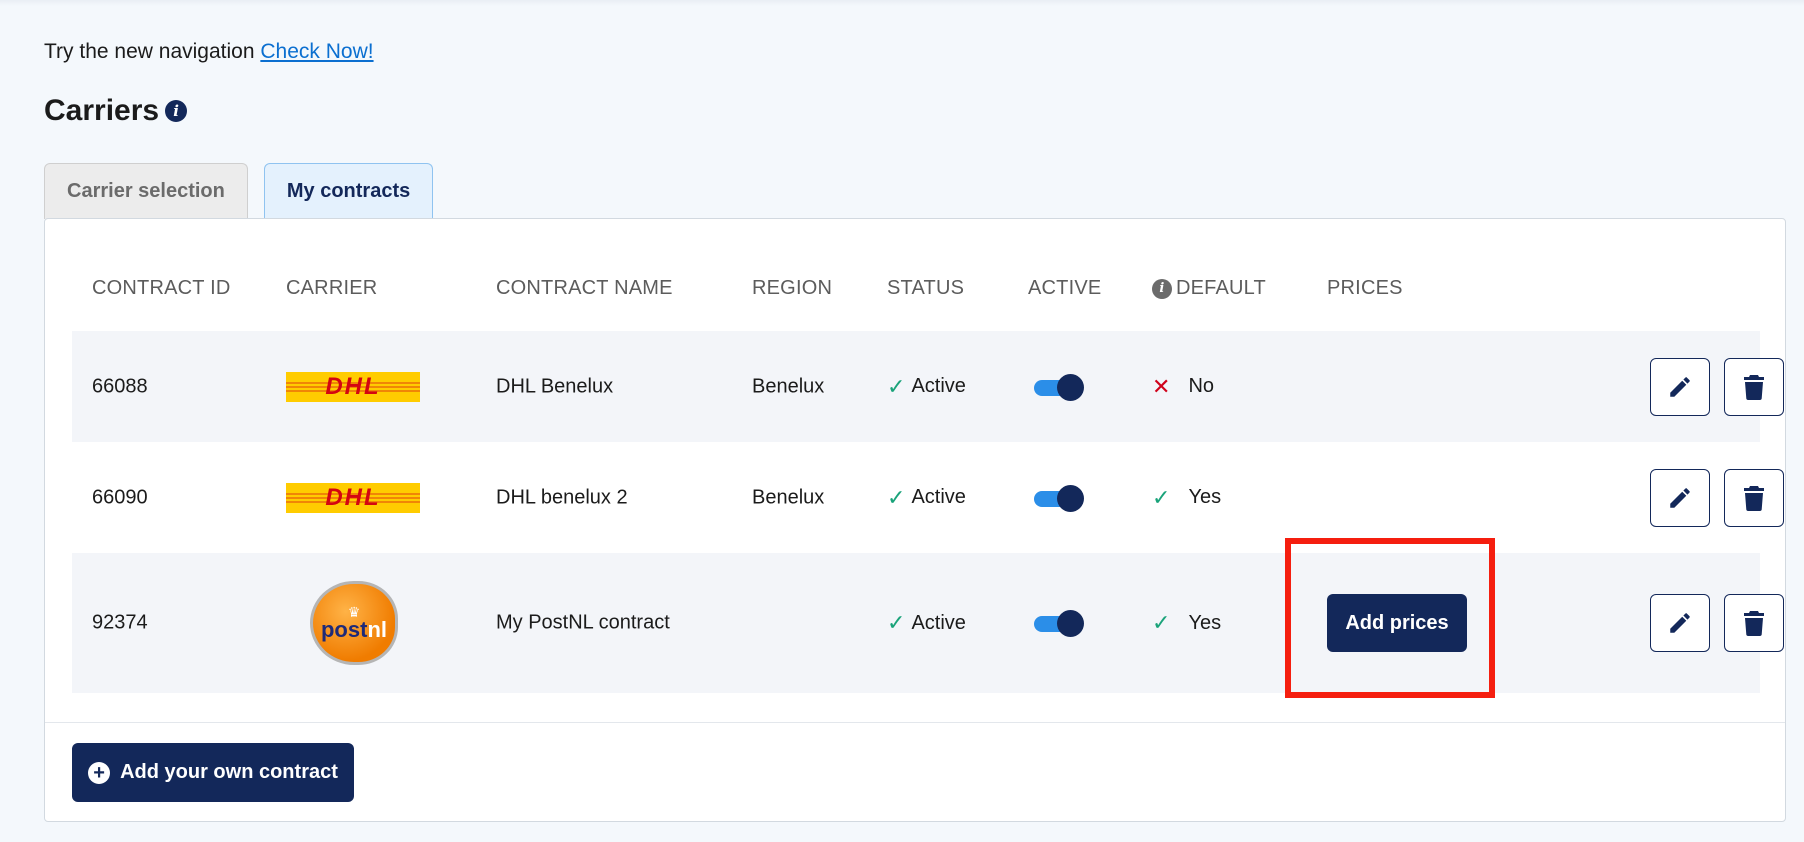 This screenshot has height=842, width=1804. Describe the element at coordinates (99, 772) in the screenshot. I see `plus-circle-icon: +` at that location.